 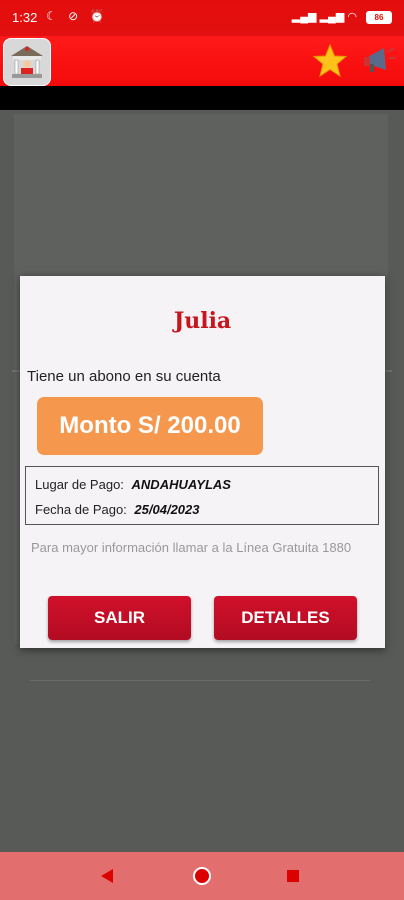 What do you see at coordinates (330, 63) in the screenshot?
I see `star-icon` at bounding box center [330, 63].